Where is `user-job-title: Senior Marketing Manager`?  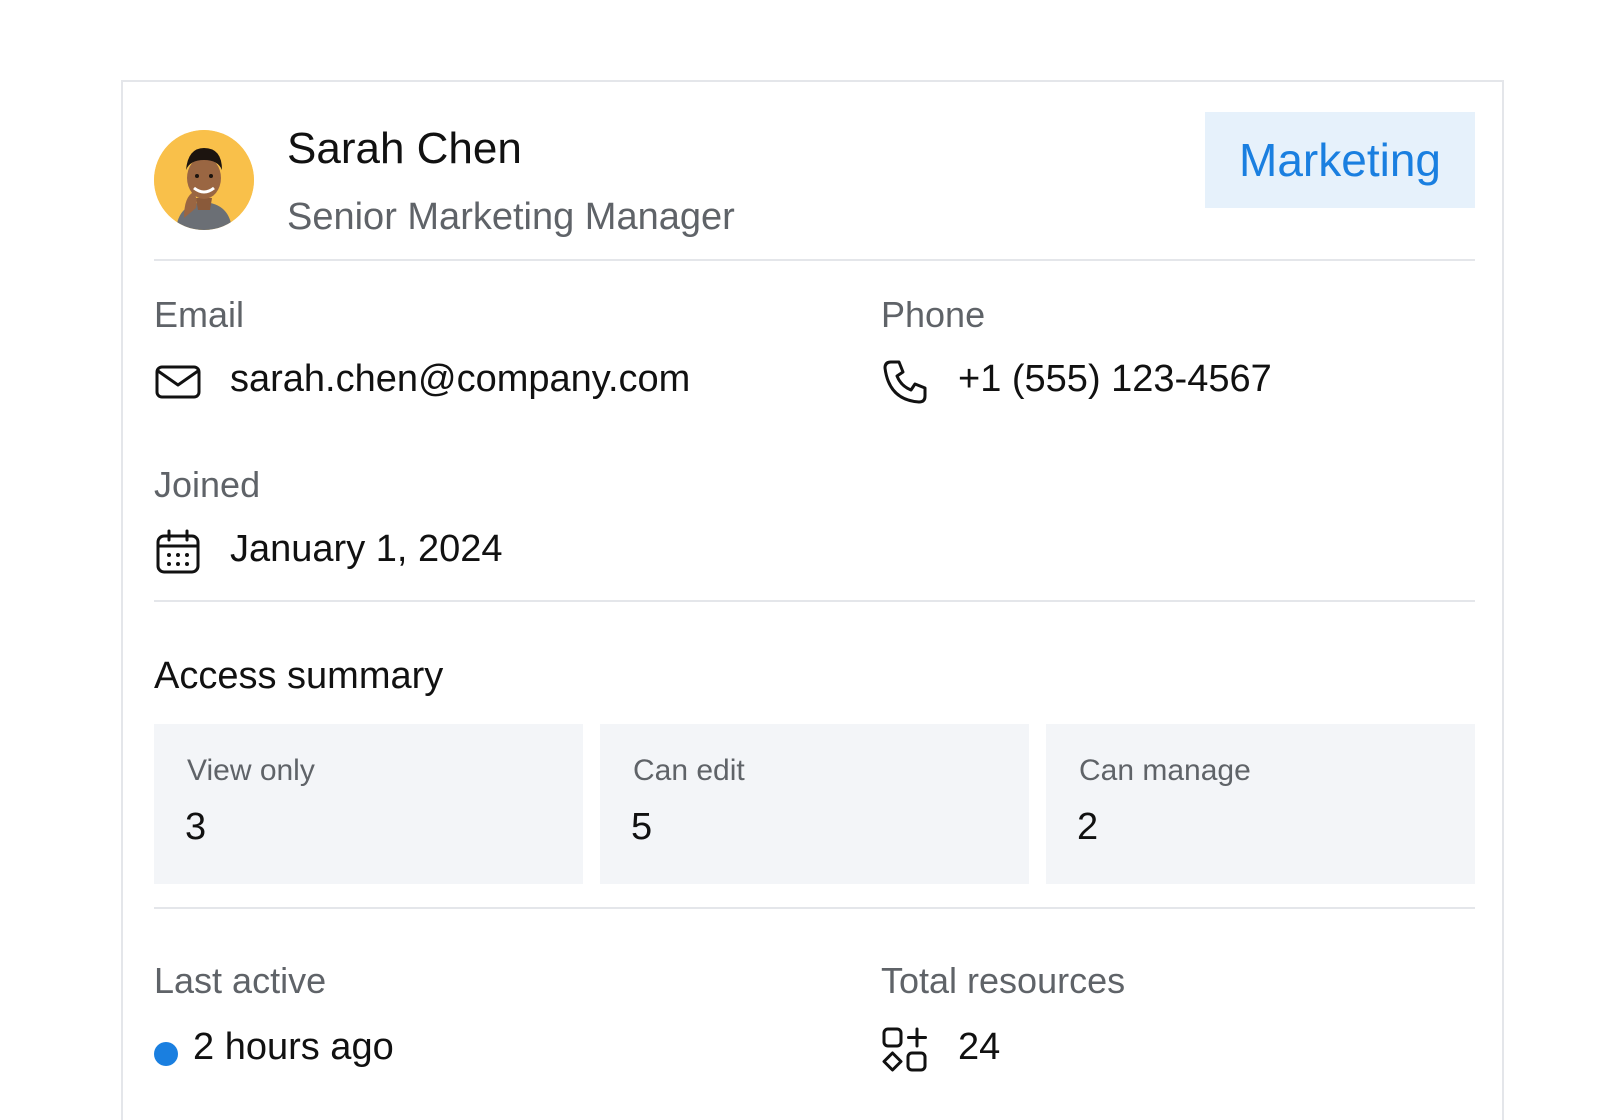 user-job-title: Senior Marketing Manager is located at coordinates (511, 217).